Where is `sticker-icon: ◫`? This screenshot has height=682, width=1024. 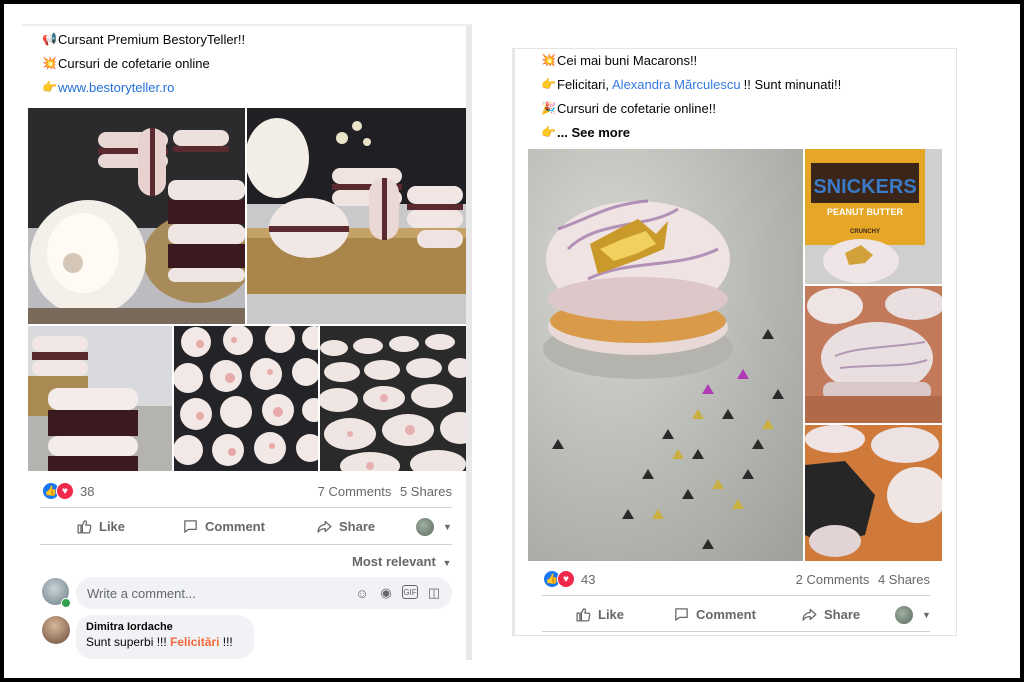 sticker-icon: ◫ is located at coordinates (434, 593).